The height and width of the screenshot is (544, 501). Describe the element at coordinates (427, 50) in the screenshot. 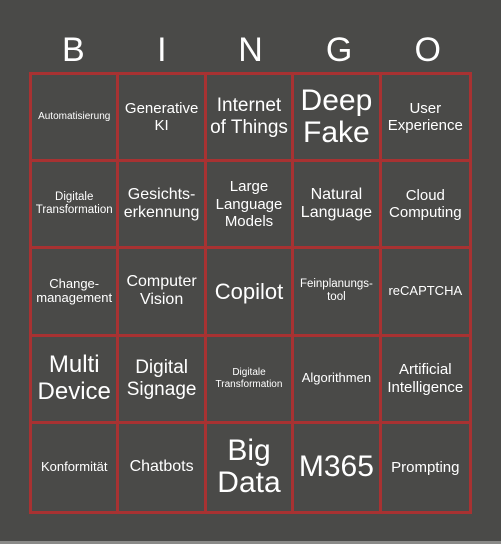

I see `header-letter-o: O` at that location.